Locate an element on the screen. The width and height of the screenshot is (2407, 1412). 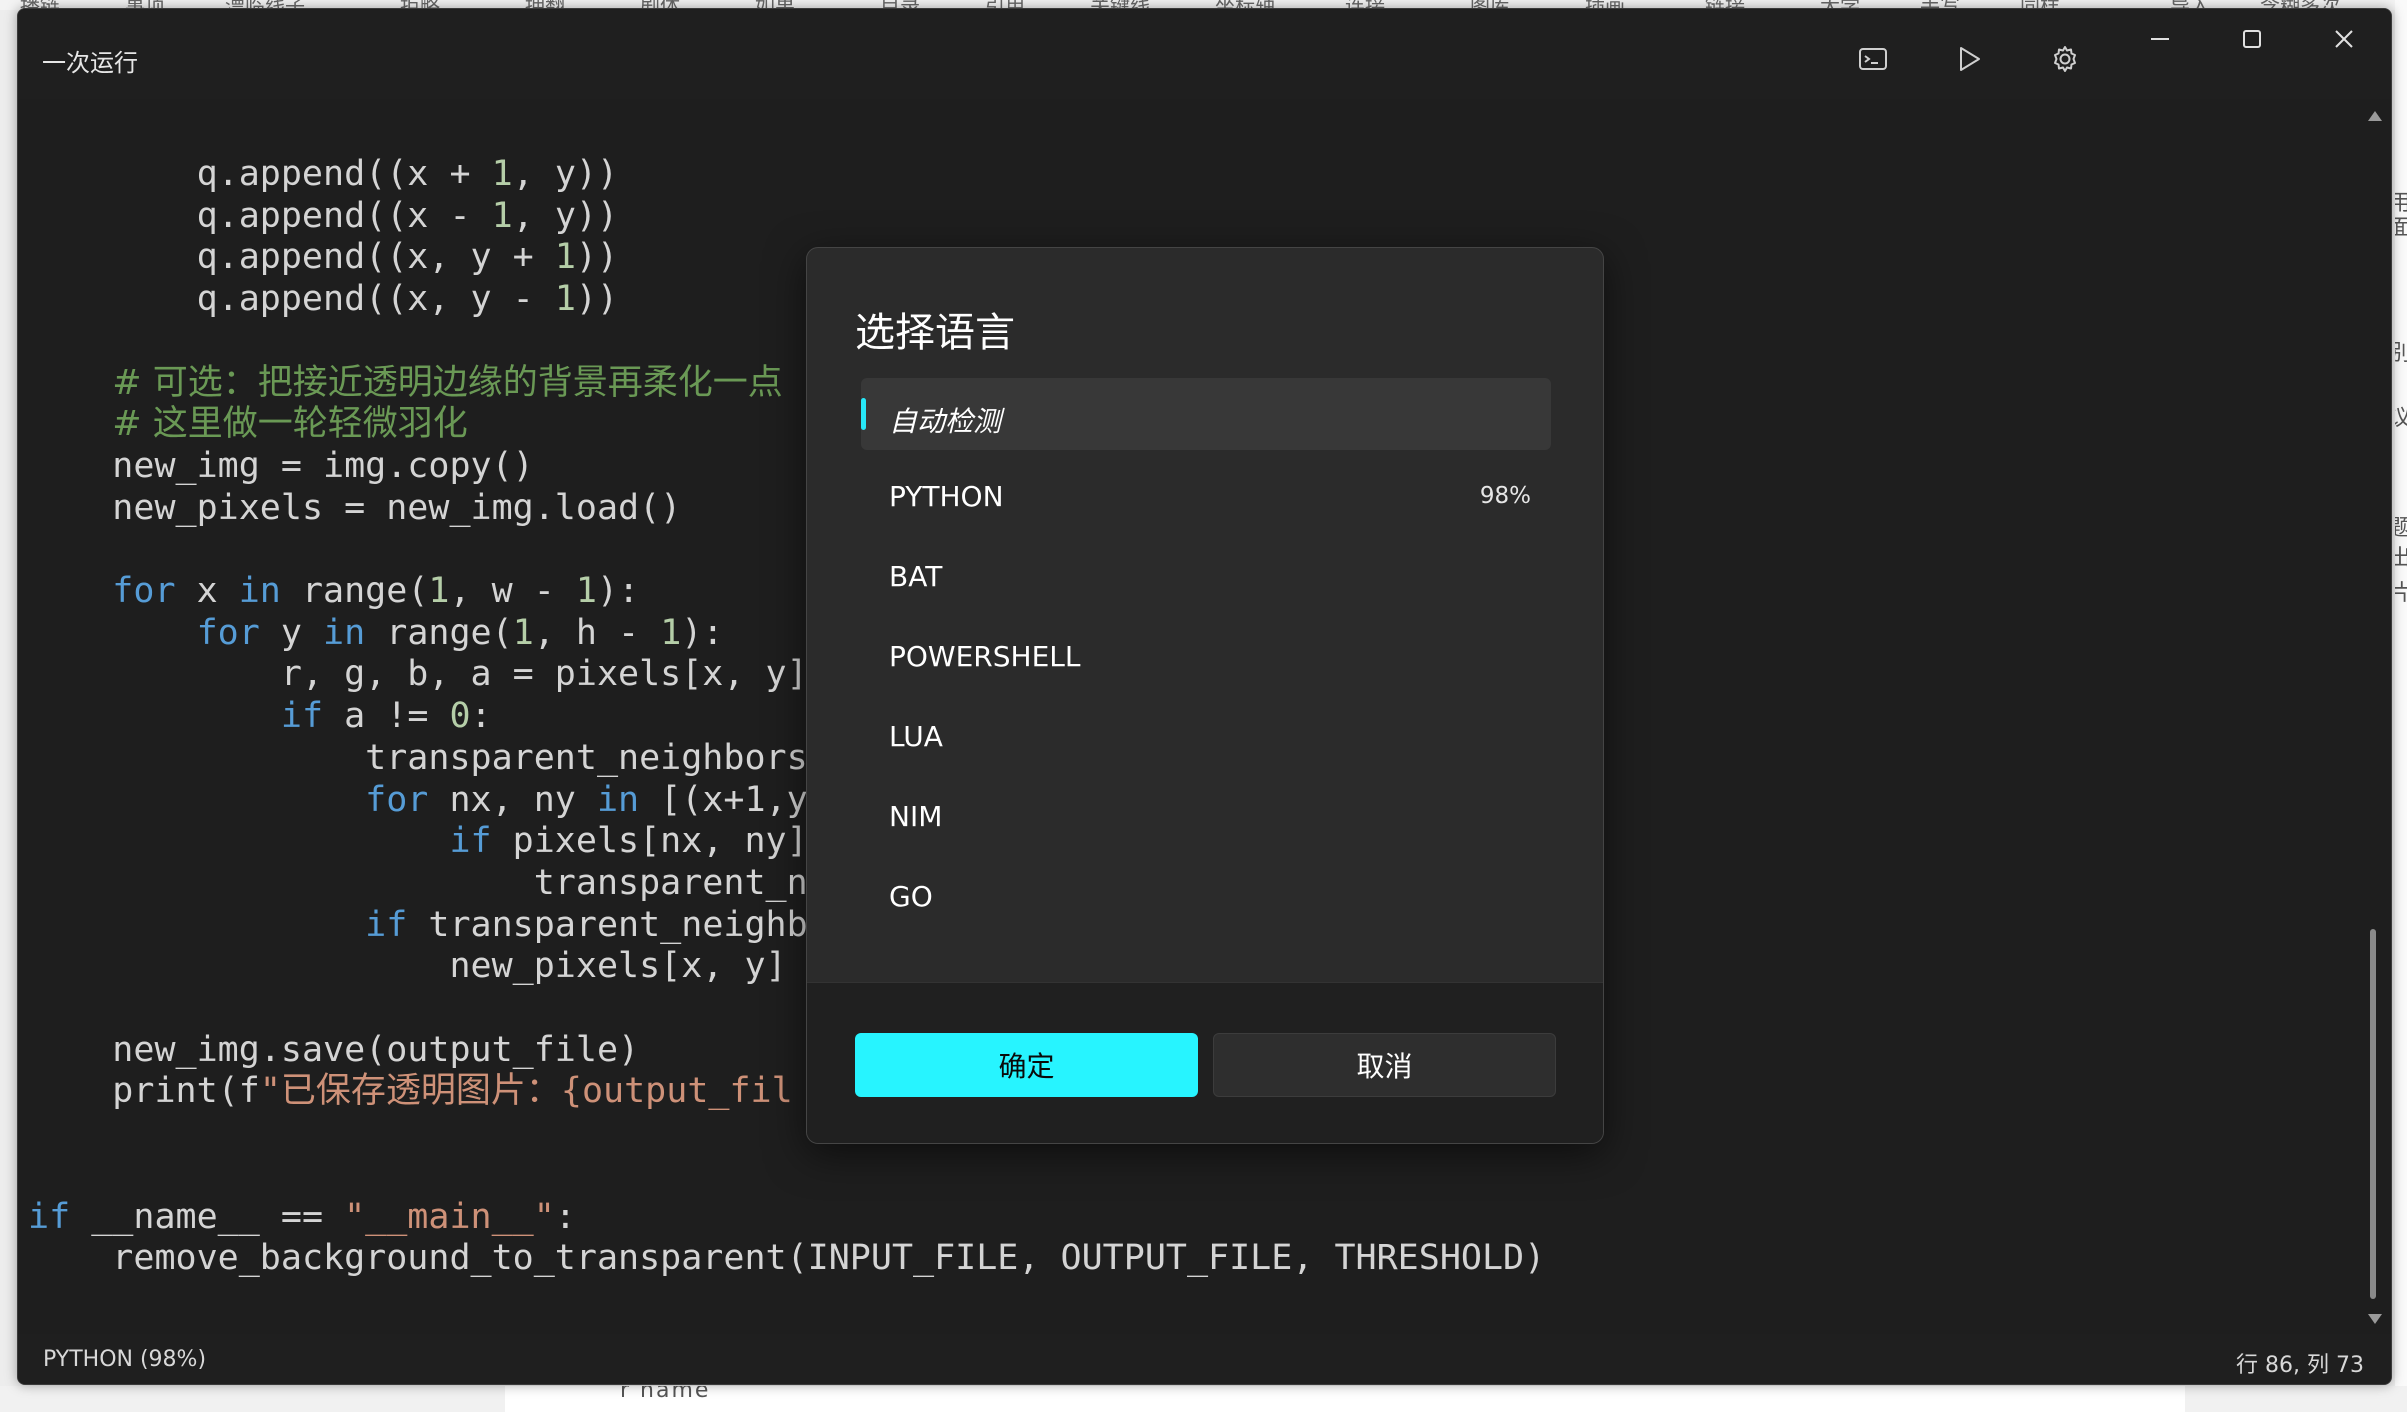
language-option: BAT is located at coordinates (1206, 574).